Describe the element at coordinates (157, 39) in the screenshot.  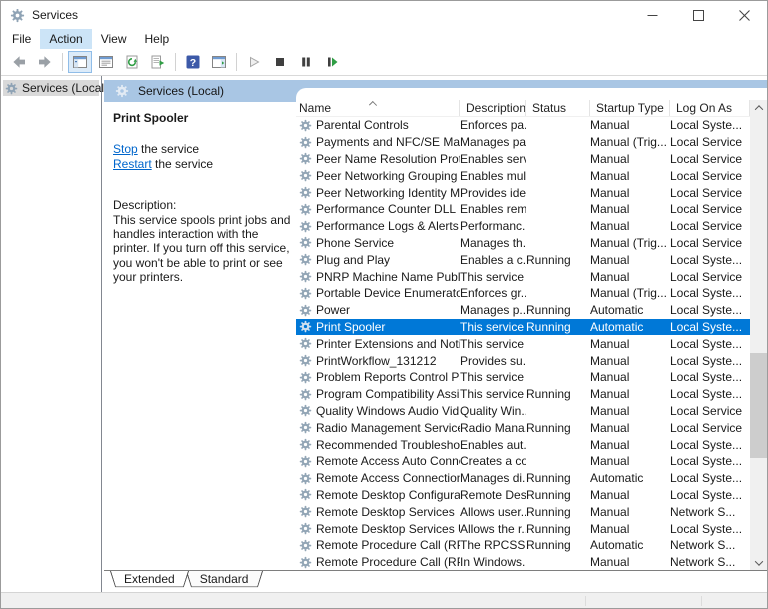
I see `menu-help: Help` at that location.